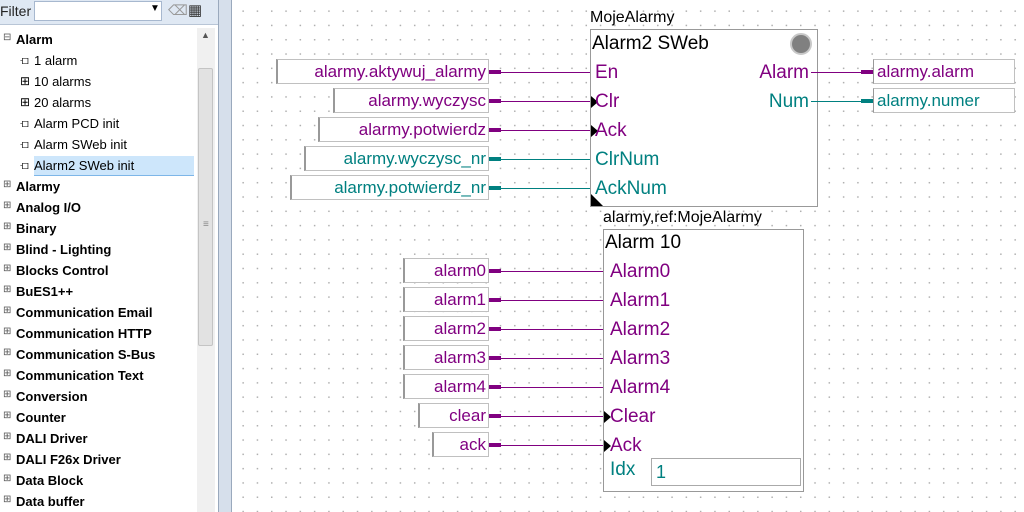 The width and height of the screenshot is (1024, 512). I want to click on tree-category: Binary, so click(36, 228).